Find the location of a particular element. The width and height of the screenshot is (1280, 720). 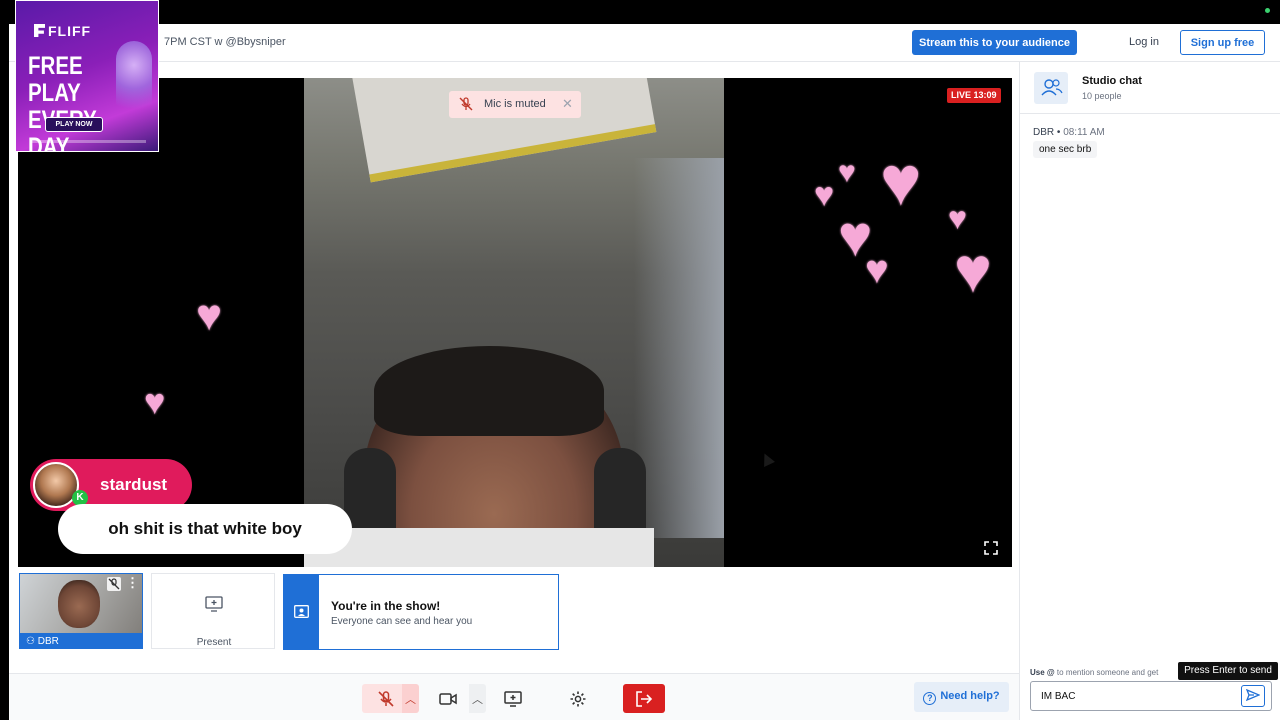

chat-message-meta: DBR • 08:11 AM is located at coordinates (1069, 132).